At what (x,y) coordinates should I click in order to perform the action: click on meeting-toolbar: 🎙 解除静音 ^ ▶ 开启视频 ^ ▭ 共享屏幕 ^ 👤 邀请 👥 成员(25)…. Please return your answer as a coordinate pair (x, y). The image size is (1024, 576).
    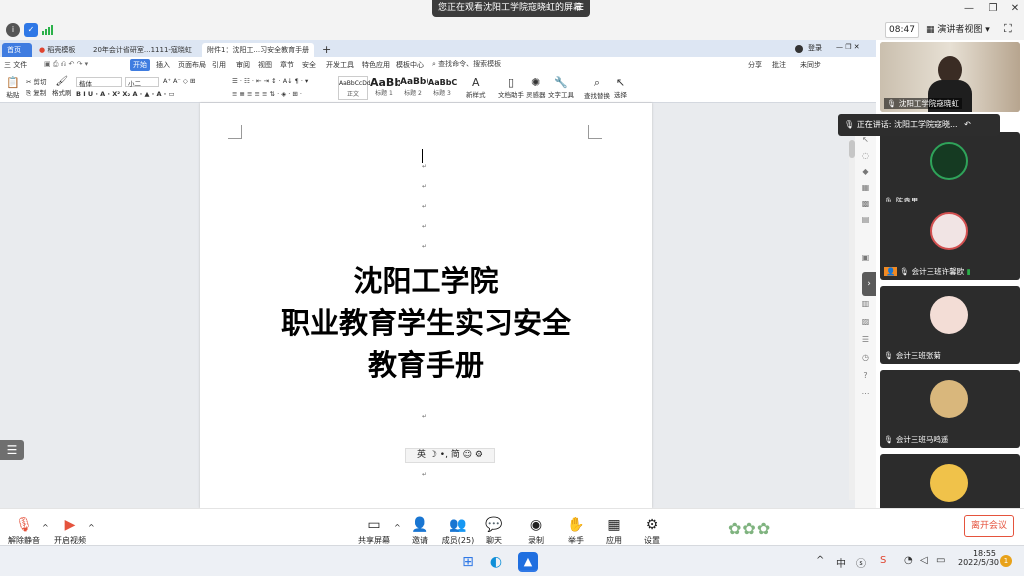
    Looking at the image, I should click on (512, 526).